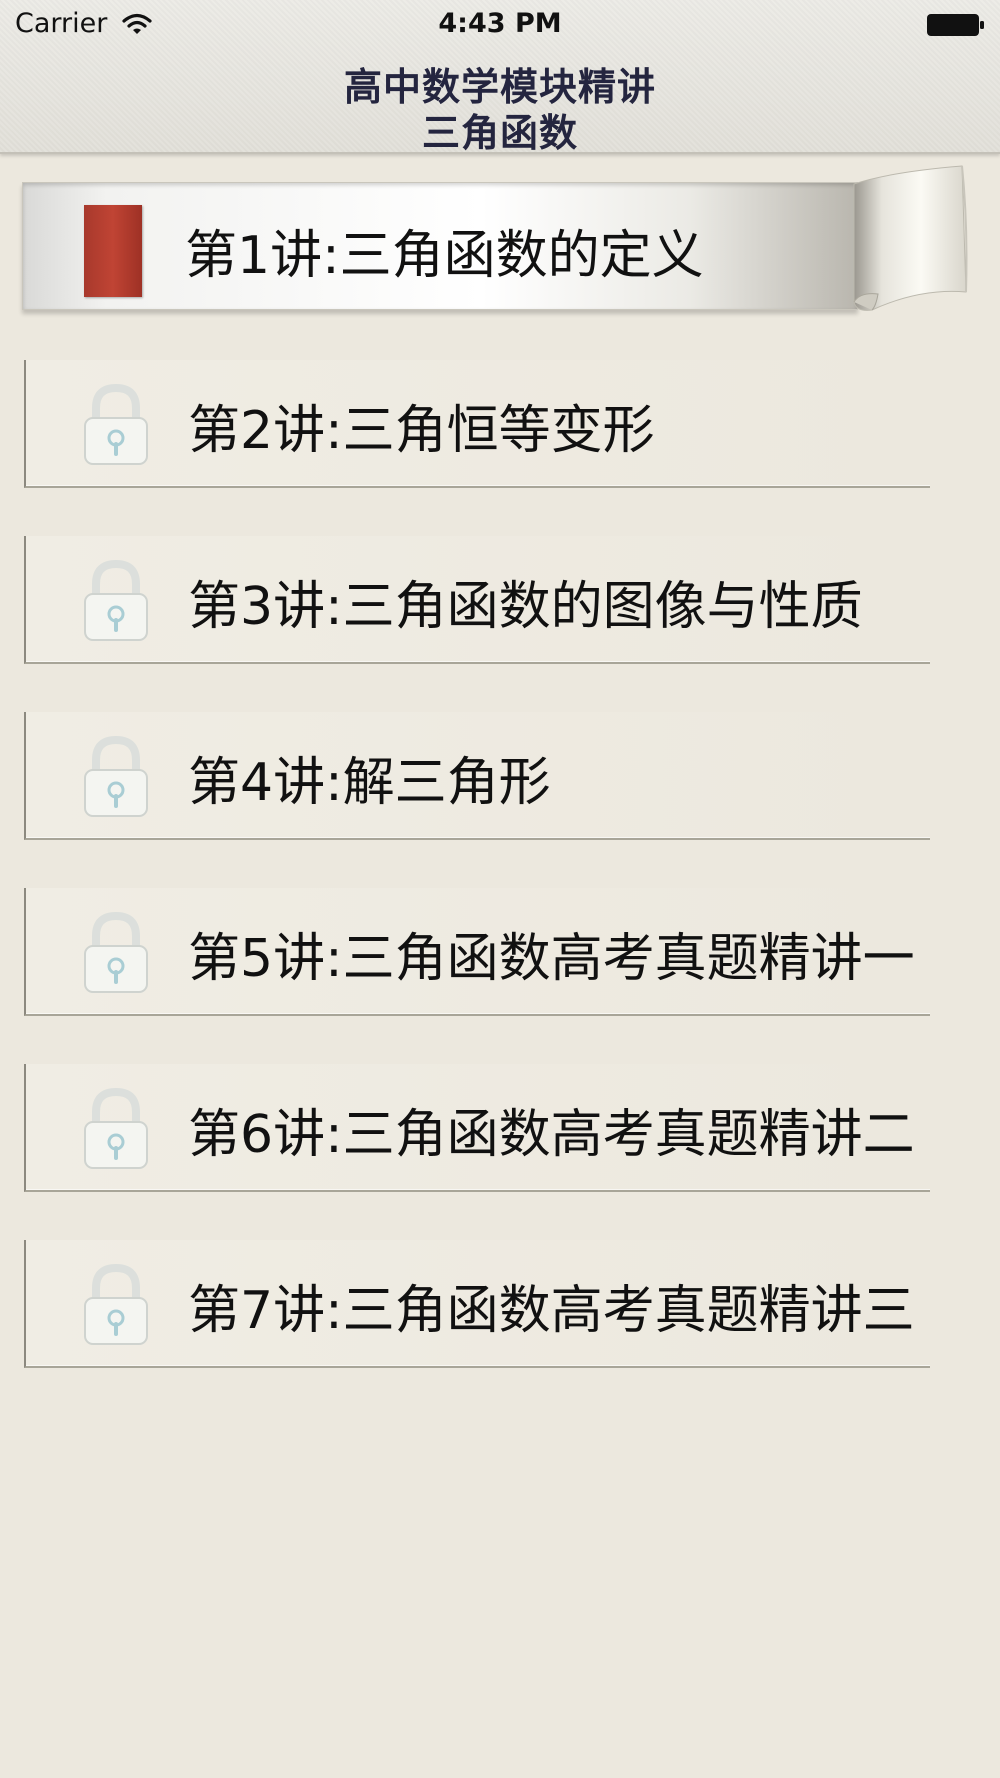  Describe the element at coordinates (369, 783) in the screenshot. I see `lesson-label: 第4讲:解三角形` at that location.